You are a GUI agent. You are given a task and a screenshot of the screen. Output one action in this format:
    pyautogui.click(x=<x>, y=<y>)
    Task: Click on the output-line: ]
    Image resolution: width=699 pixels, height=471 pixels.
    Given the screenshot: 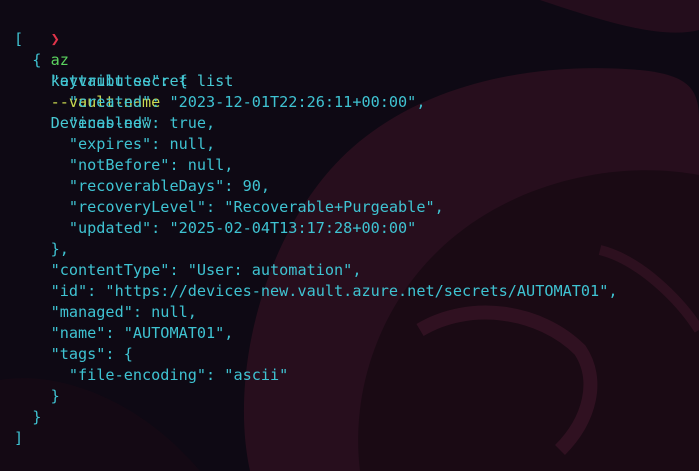 What is the action you would take?
    pyautogui.click(x=19, y=438)
    